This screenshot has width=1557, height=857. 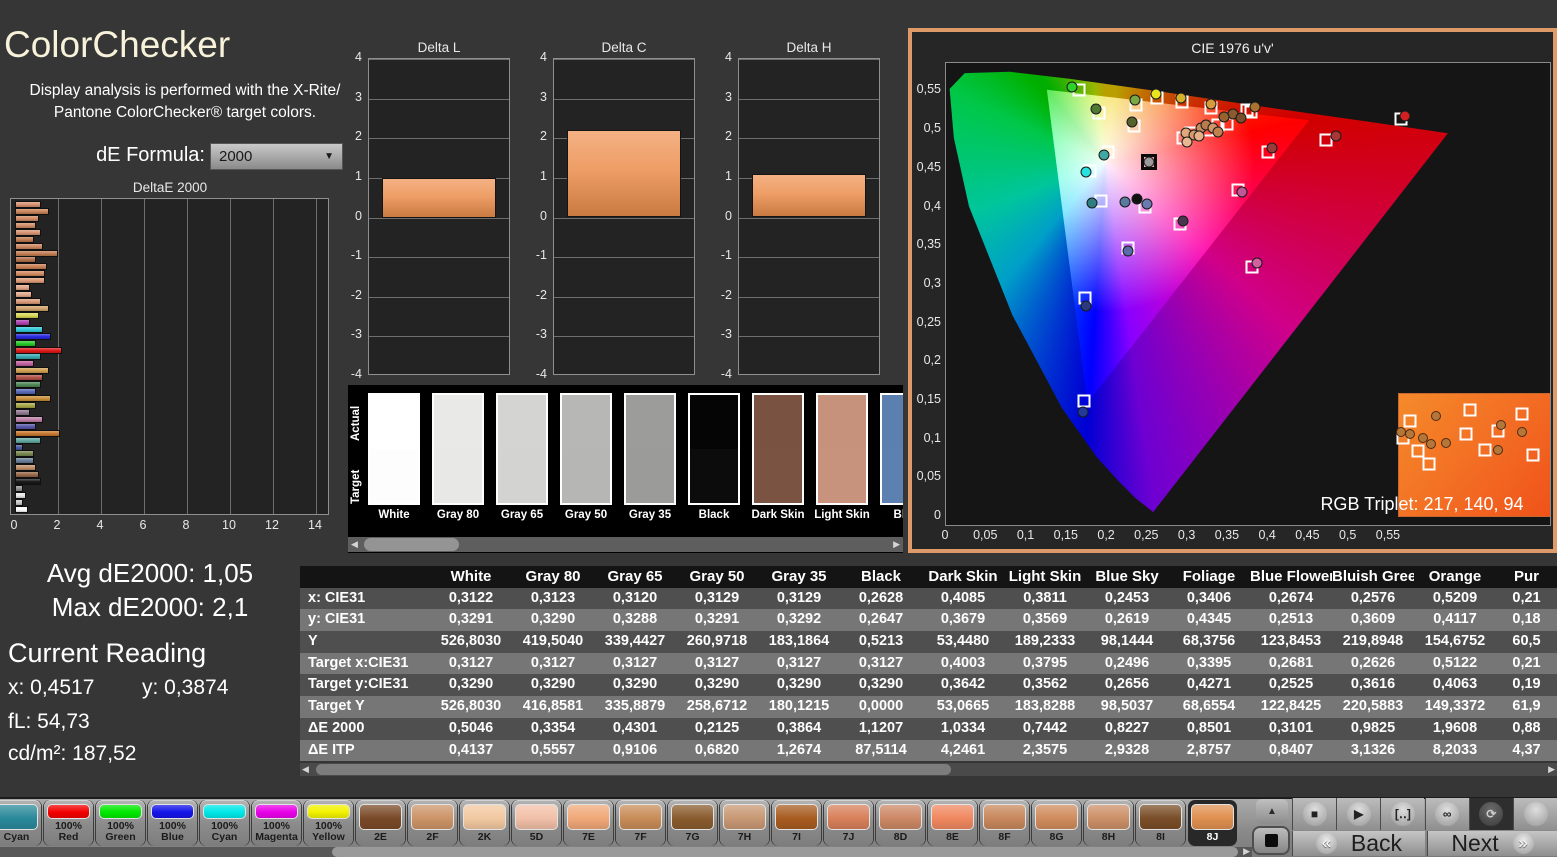 I want to click on play-button-icon: ▶, so click(x=1358, y=814).